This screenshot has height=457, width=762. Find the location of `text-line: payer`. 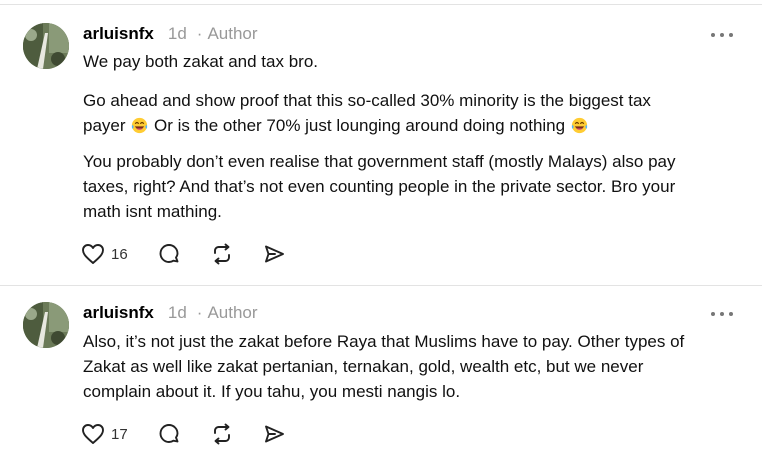

text-line: payer is located at coordinates (107, 125).